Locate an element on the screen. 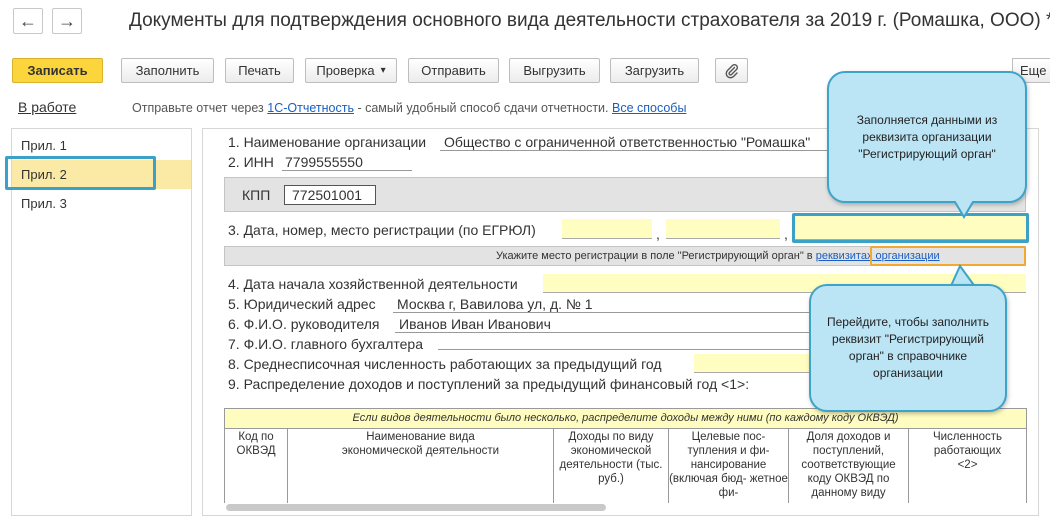 The height and width of the screenshot is (524, 1050). reg-place-highlight is located at coordinates (910, 228).